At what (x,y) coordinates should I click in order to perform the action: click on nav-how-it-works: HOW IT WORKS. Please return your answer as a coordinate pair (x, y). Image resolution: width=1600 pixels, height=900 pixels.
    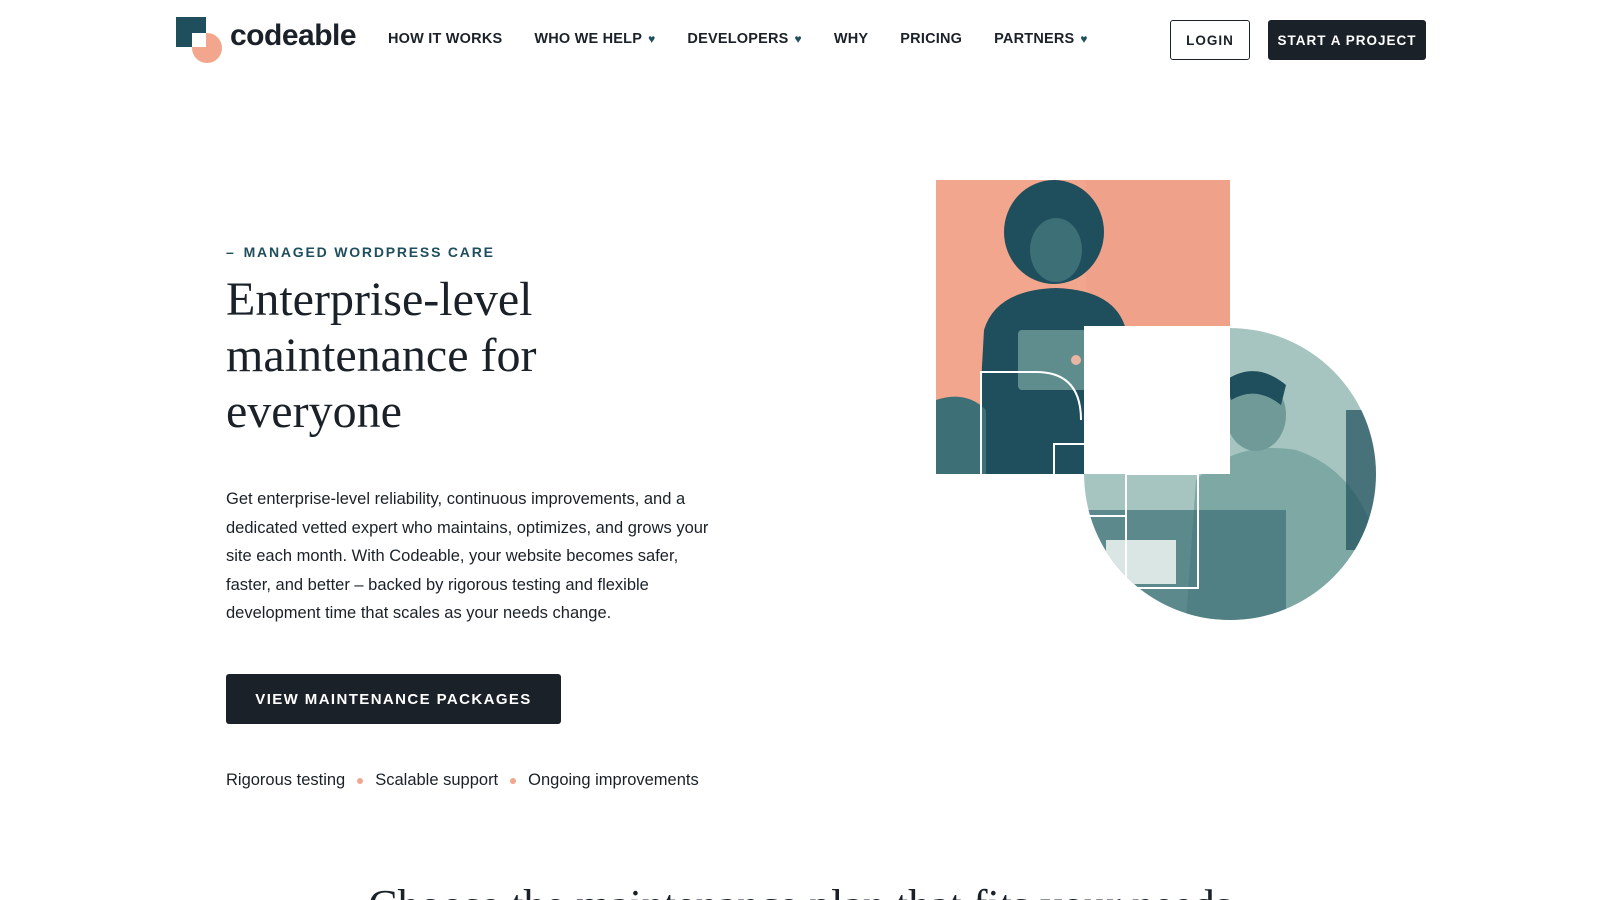
    Looking at the image, I should click on (445, 39).